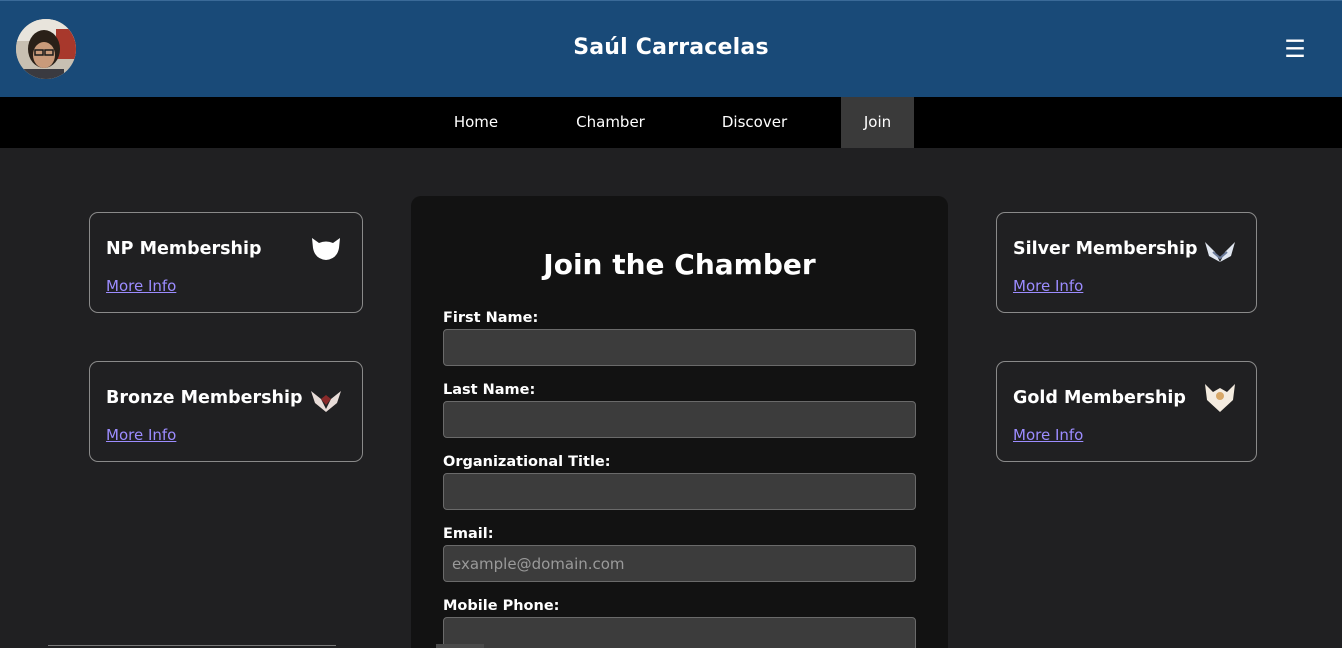 Image resolution: width=1342 pixels, height=648 pixels. Describe the element at coordinates (679, 347) in the screenshot. I see `first-name-input` at that location.